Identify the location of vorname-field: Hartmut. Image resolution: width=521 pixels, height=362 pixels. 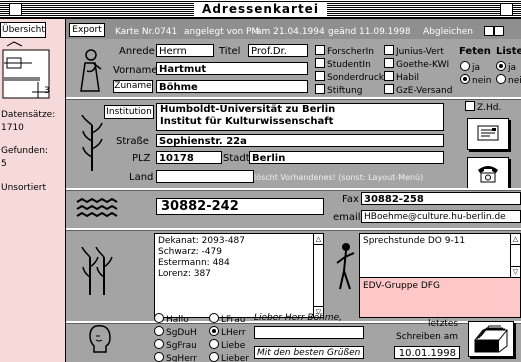
(232, 68).